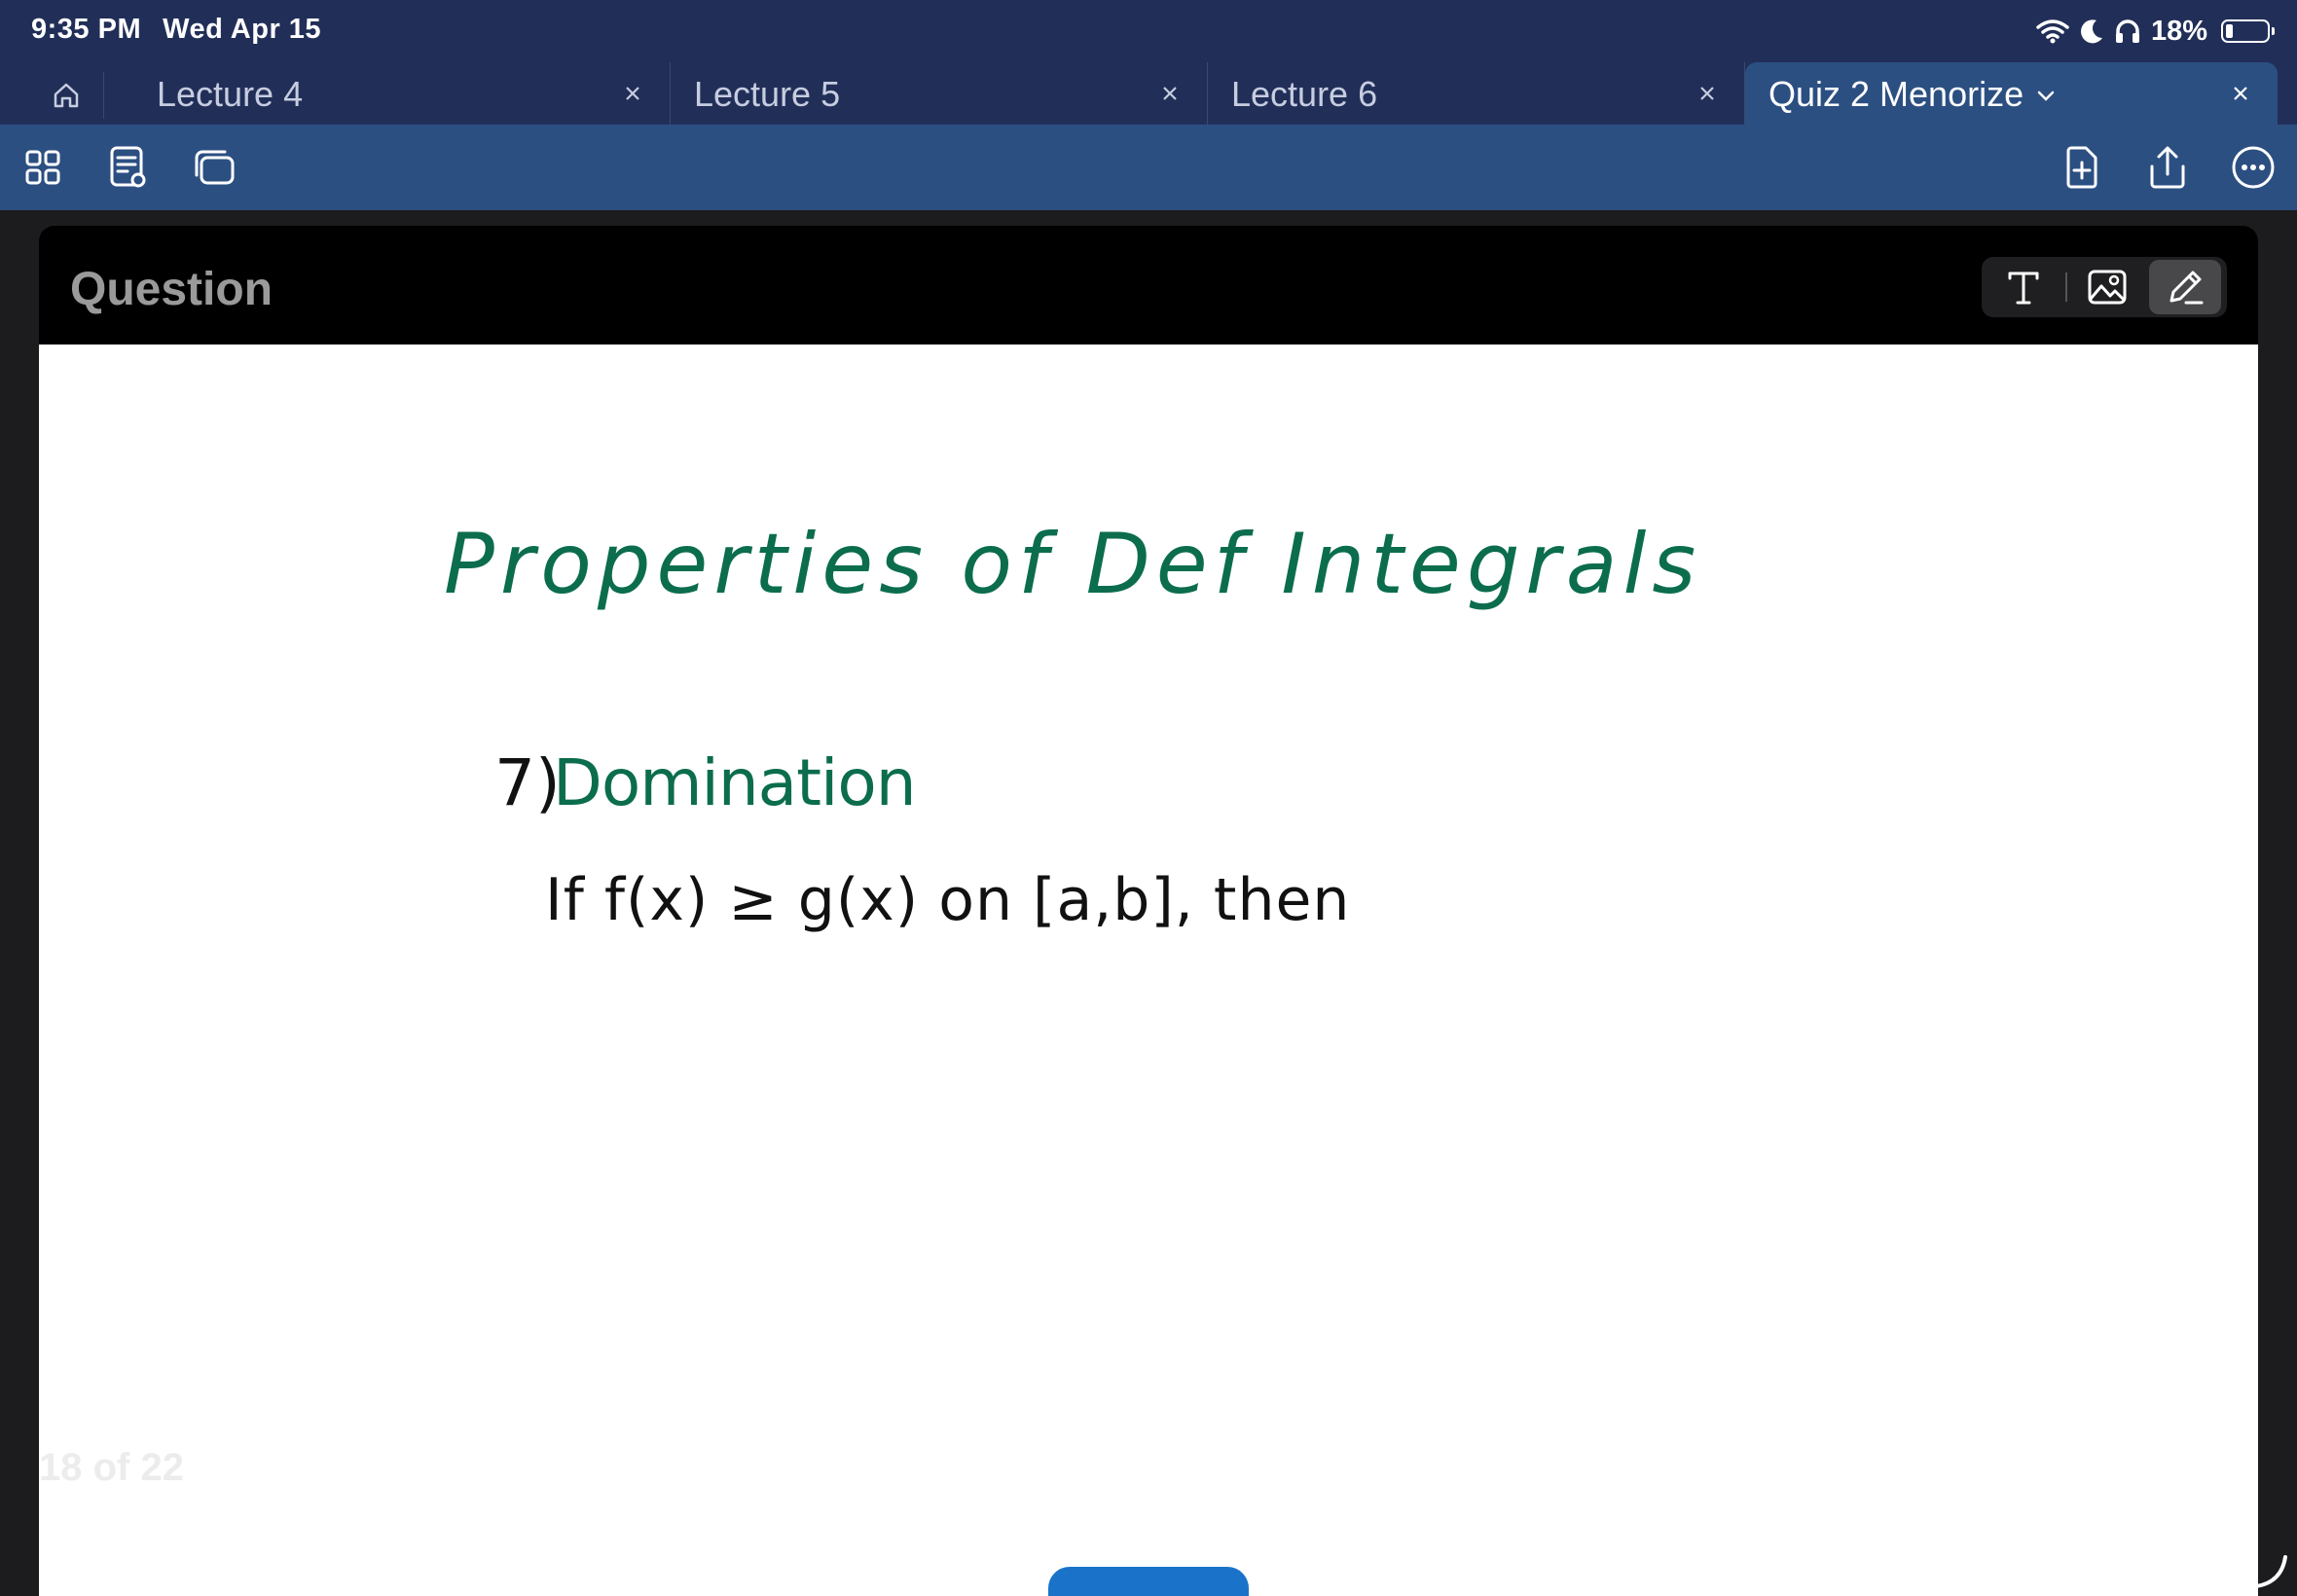 Image resolution: width=2297 pixels, height=1596 pixels. I want to click on note-preview-icon, so click(128, 167).